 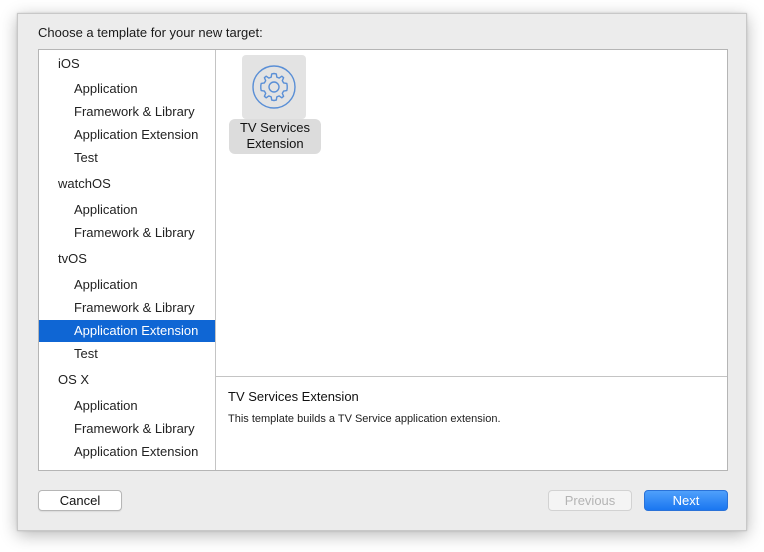 I want to click on sidebar-item-ios-application: Application, so click(x=127, y=89).